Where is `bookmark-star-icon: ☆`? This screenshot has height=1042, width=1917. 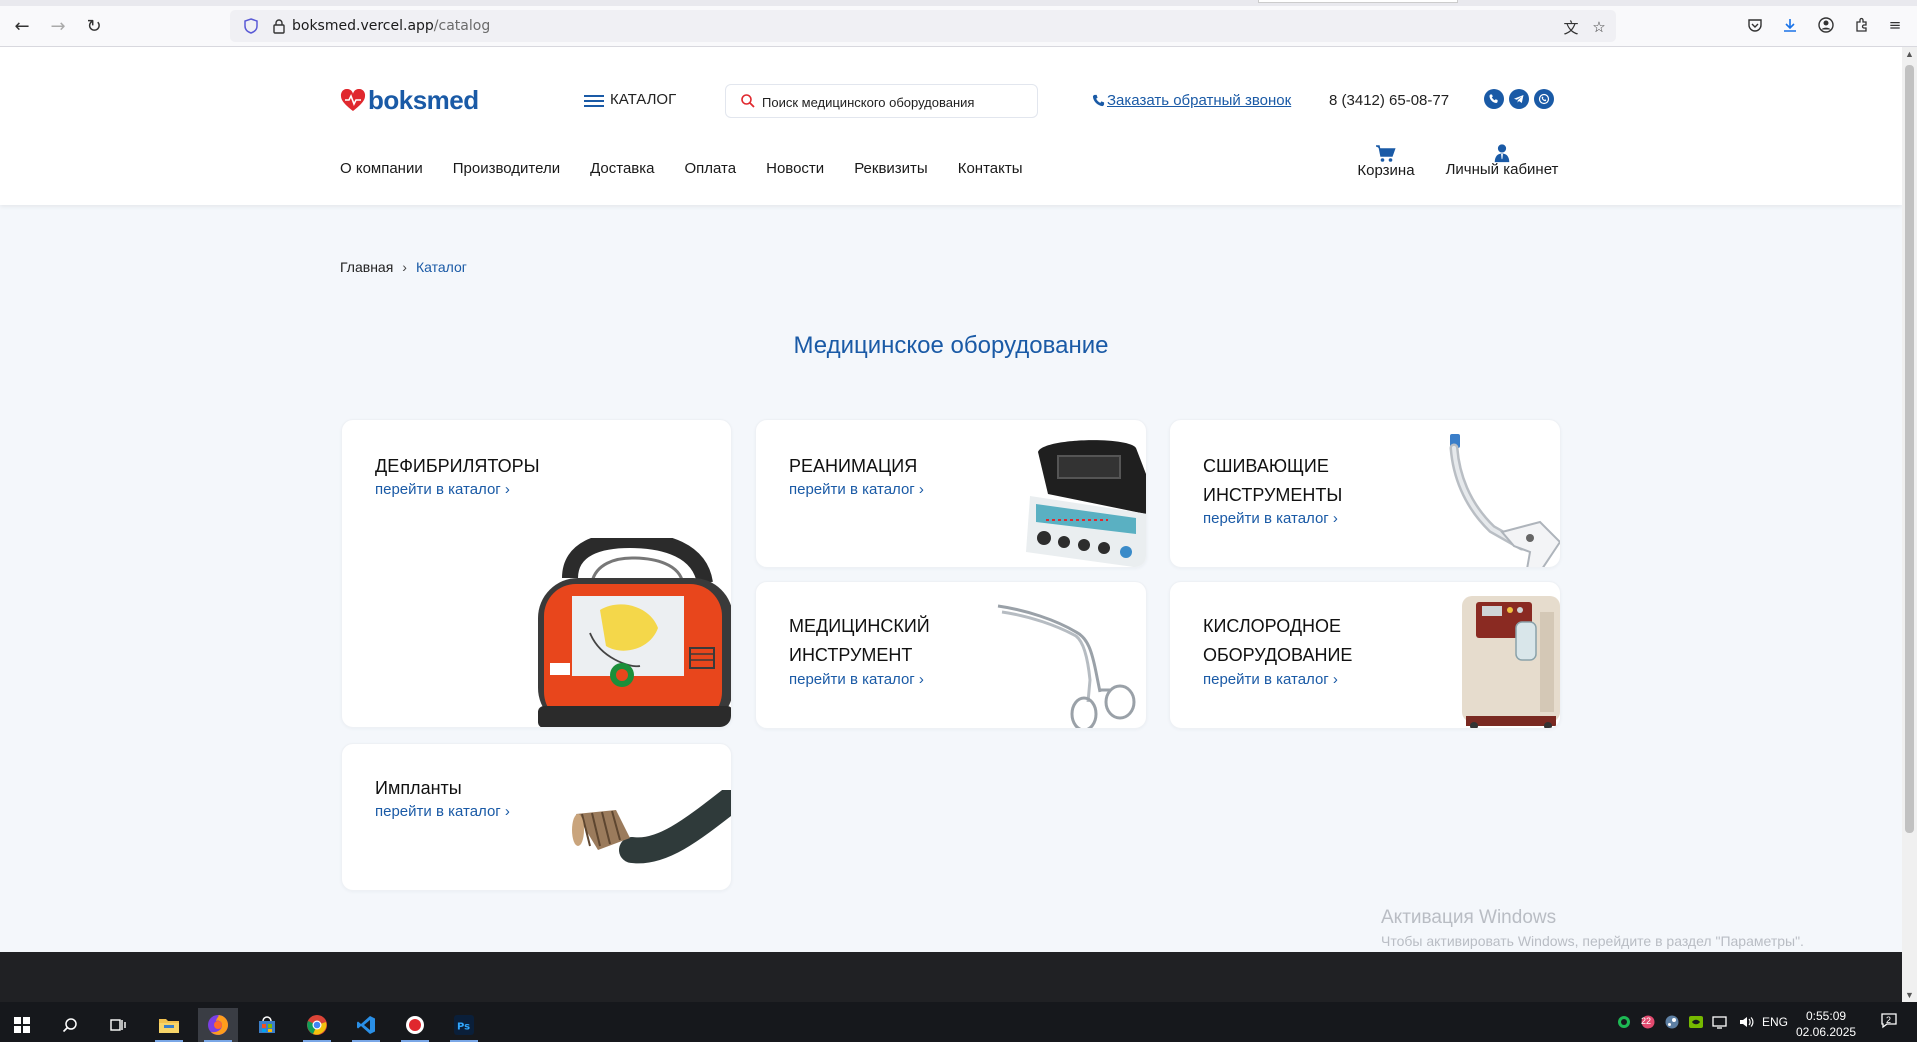
bookmark-star-icon: ☆ is located at coordinates (1599, 27).